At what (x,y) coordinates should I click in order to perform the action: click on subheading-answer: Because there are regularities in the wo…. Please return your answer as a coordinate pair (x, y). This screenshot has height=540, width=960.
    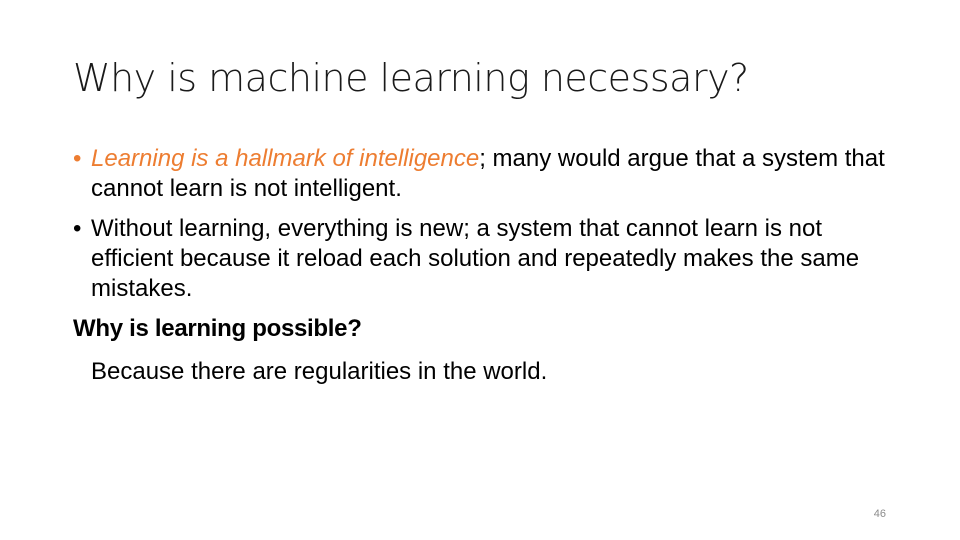
    Looking at the image, I should click on (319, 371).